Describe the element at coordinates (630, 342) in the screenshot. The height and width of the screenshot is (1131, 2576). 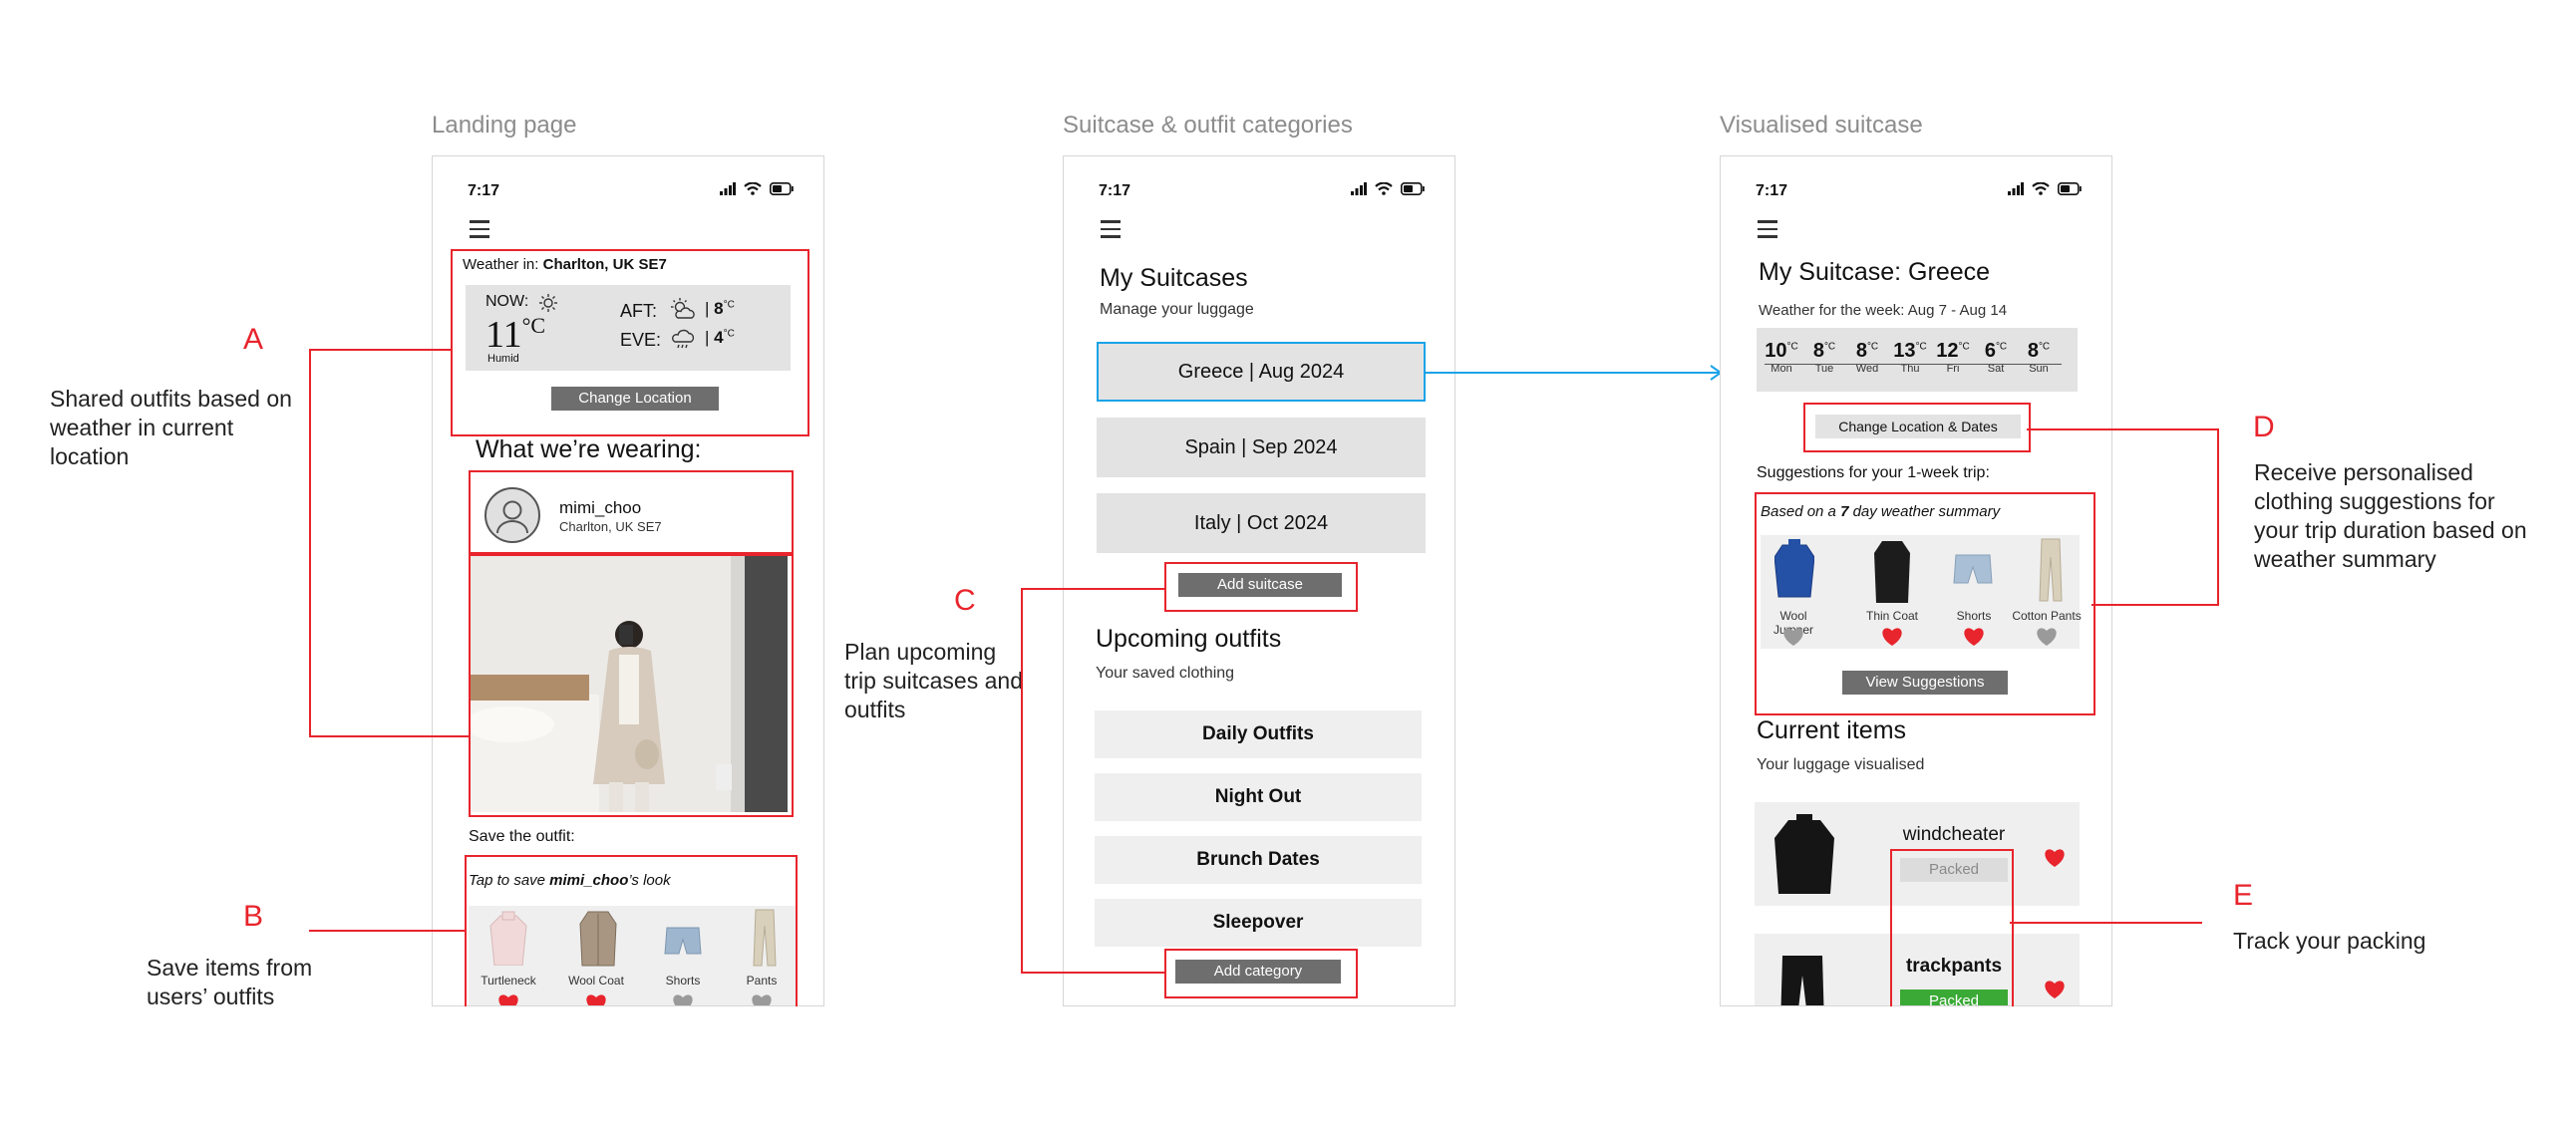
I see `highlight-weather` at that location.